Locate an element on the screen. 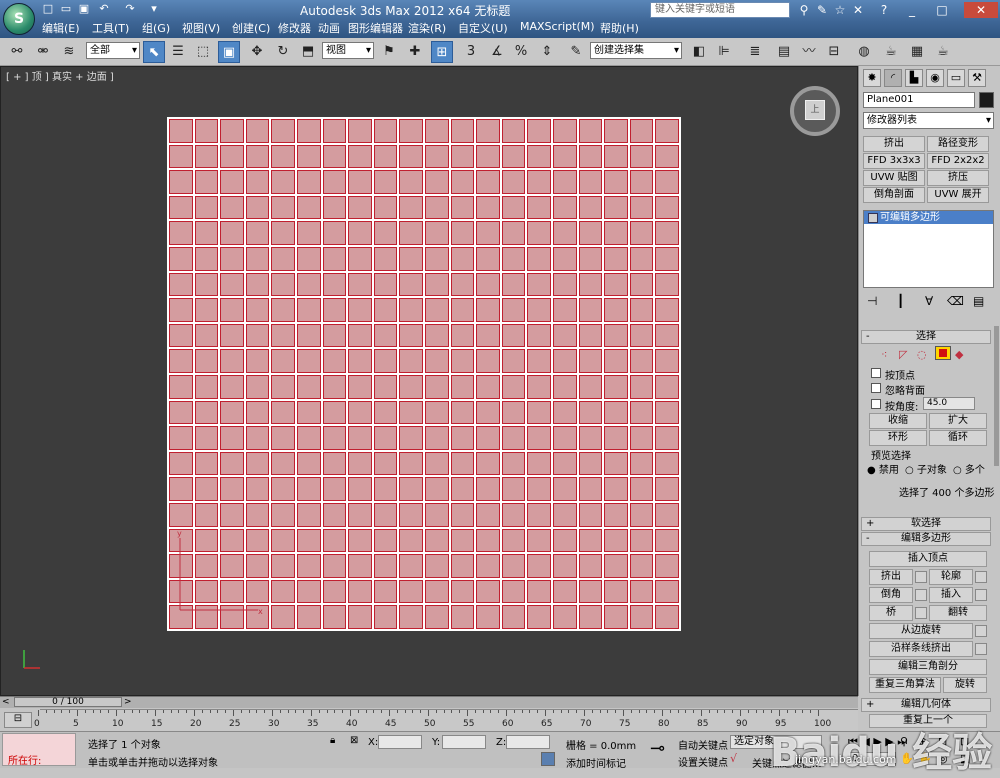  ring-button: 环形 is located at coordinates (898, 438).